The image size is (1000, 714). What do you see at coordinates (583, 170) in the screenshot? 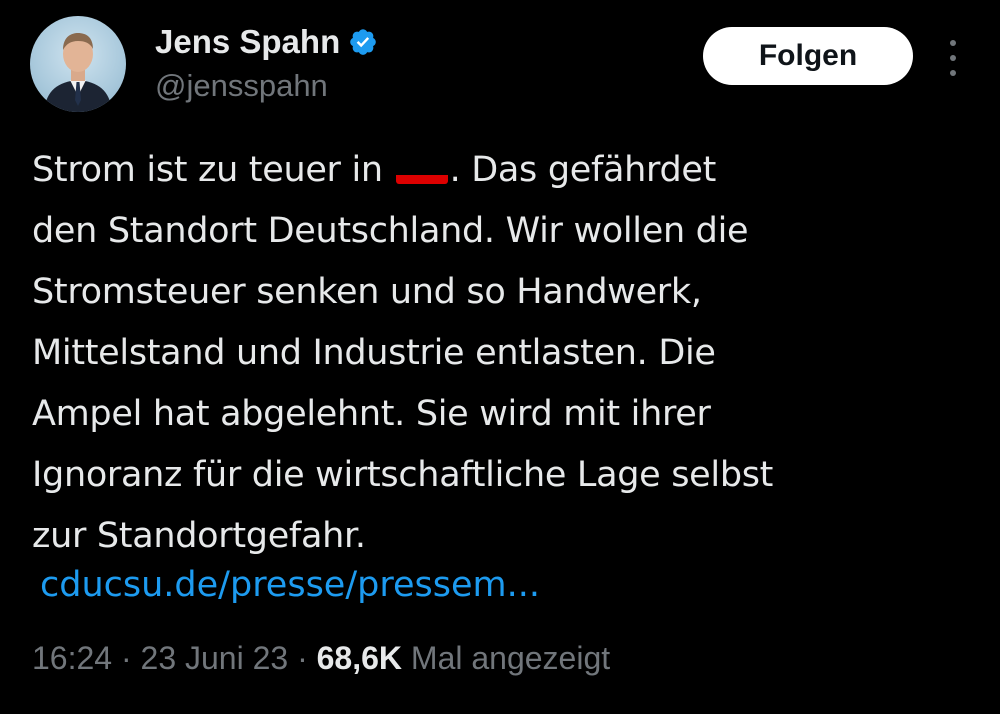
I see `tweet-text-segment: . Das gefährdet` at bounding box center [583, 170].